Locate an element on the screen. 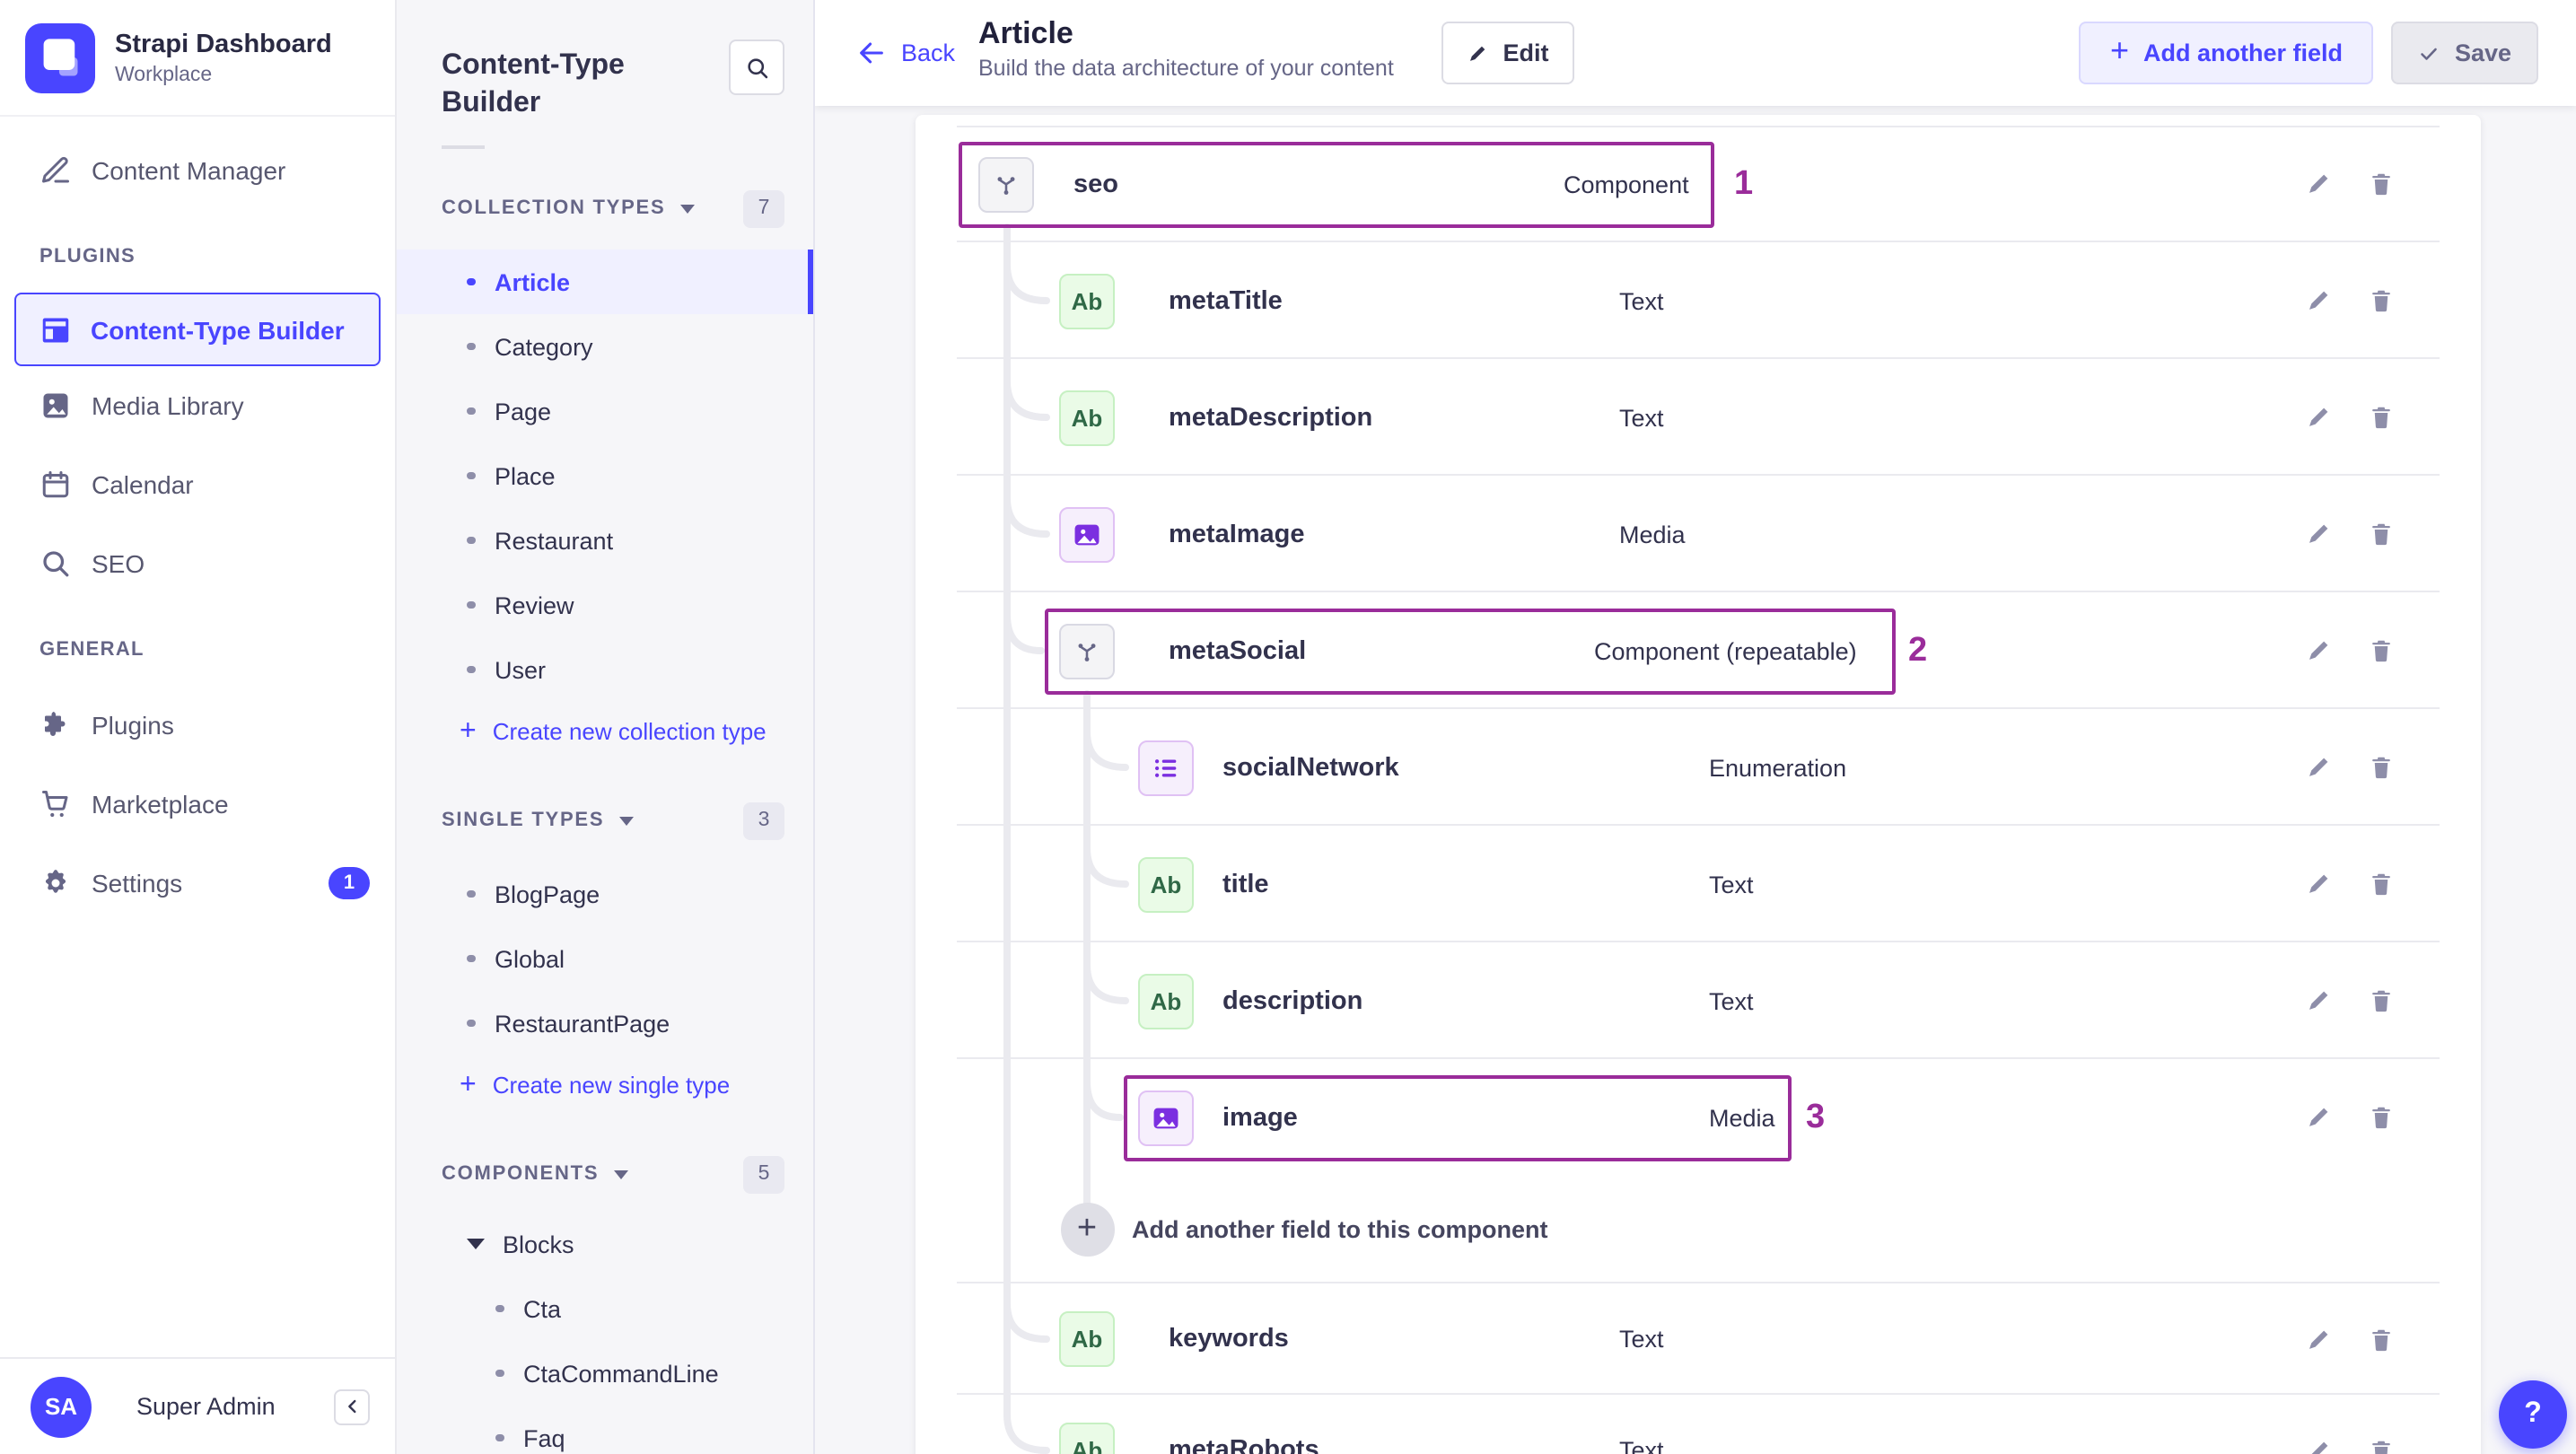 The image size is (2576, 1454). sidebar-item: Marketplace is located at coordinates (197, 804).